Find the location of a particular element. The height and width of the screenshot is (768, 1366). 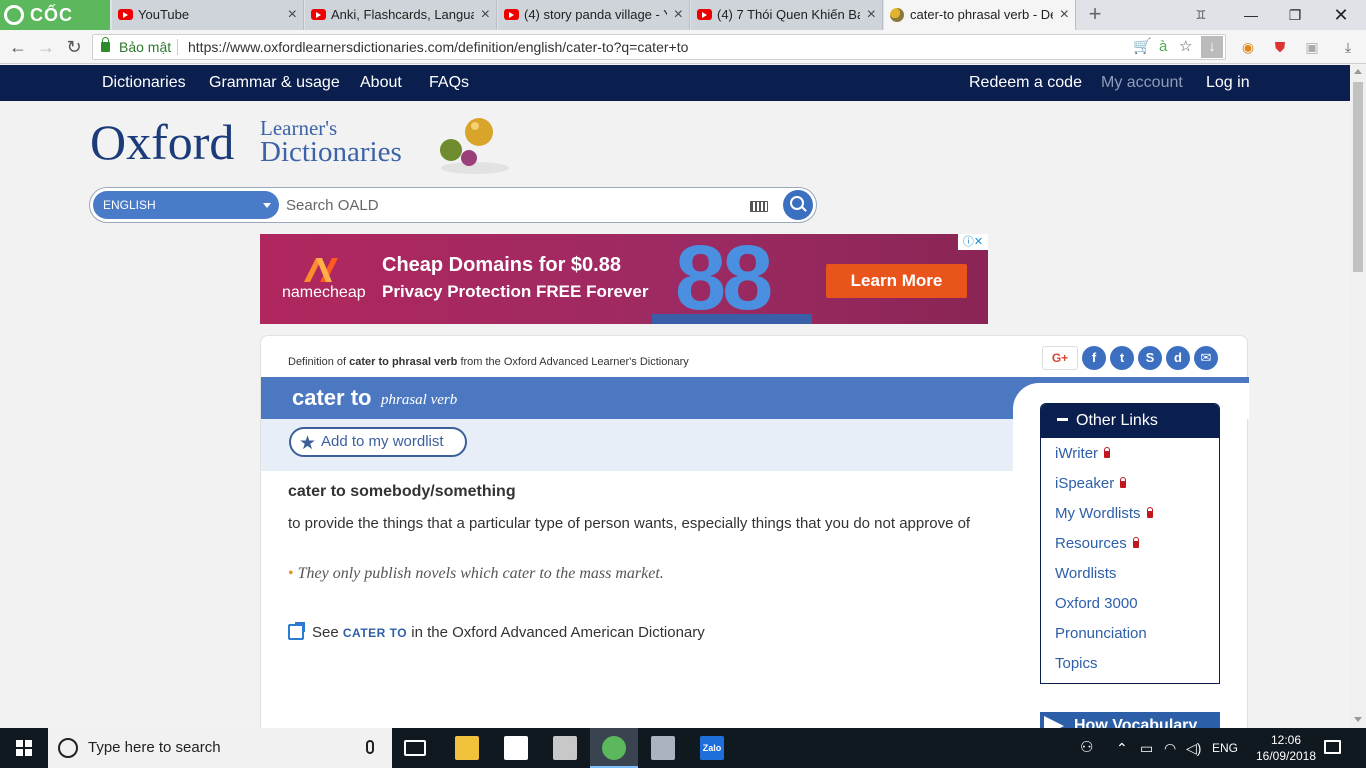

google-plus-share-icon: G+ is located at coordinates (1060, 358).